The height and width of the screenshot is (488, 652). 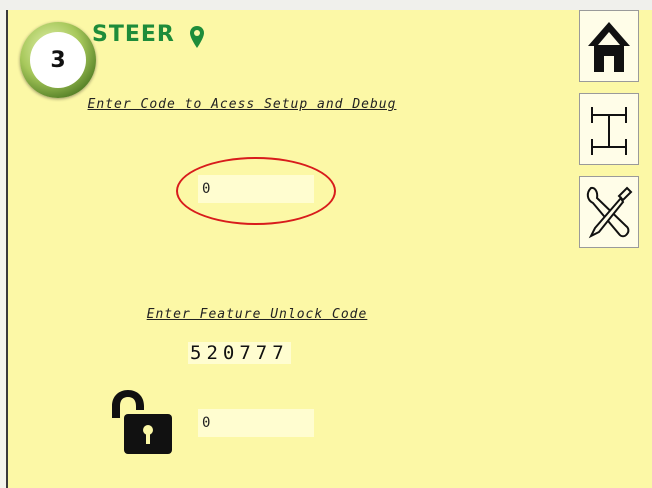 What do you see at coordinates (256, 423) in the screenshot?
I see `feature-unlock-input: 0` at bounding box center [256, 423].